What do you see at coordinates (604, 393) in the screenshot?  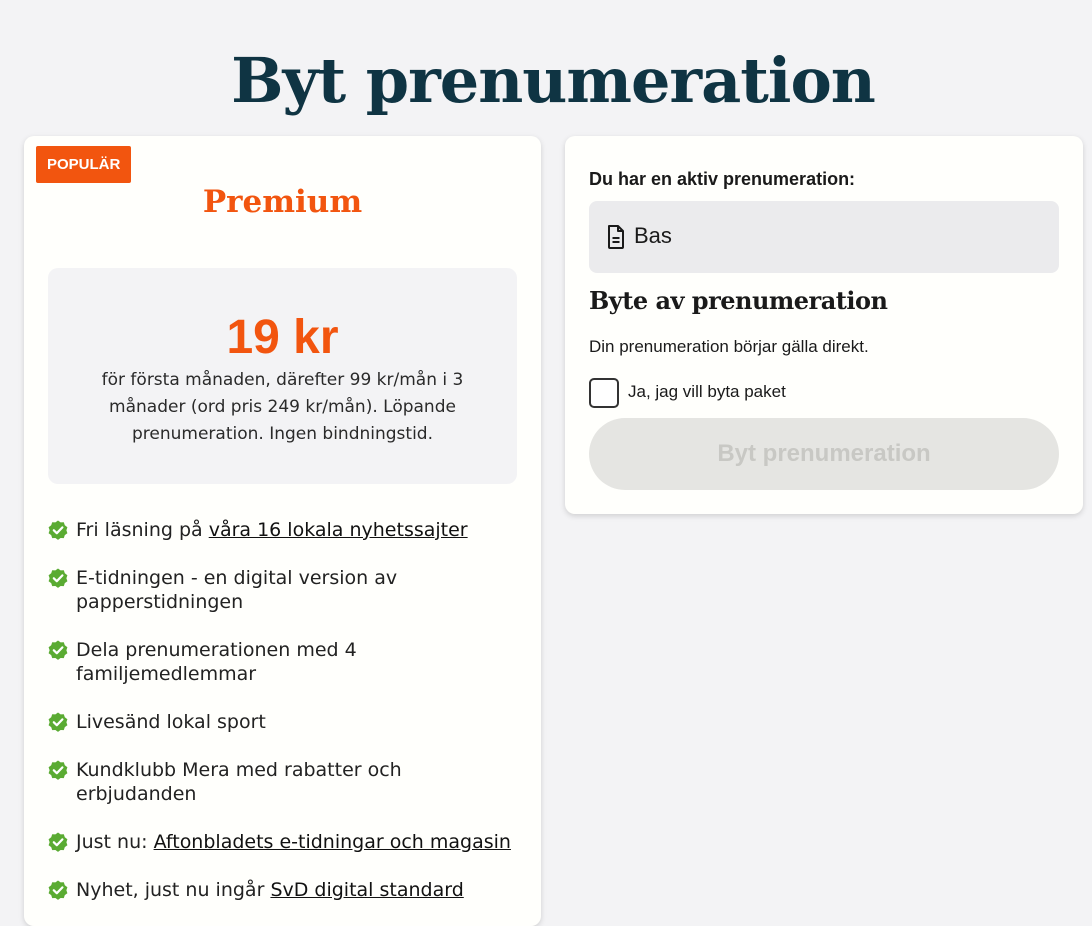 I see `confirm-switch-checkbox` at bounding box center [604, 393].